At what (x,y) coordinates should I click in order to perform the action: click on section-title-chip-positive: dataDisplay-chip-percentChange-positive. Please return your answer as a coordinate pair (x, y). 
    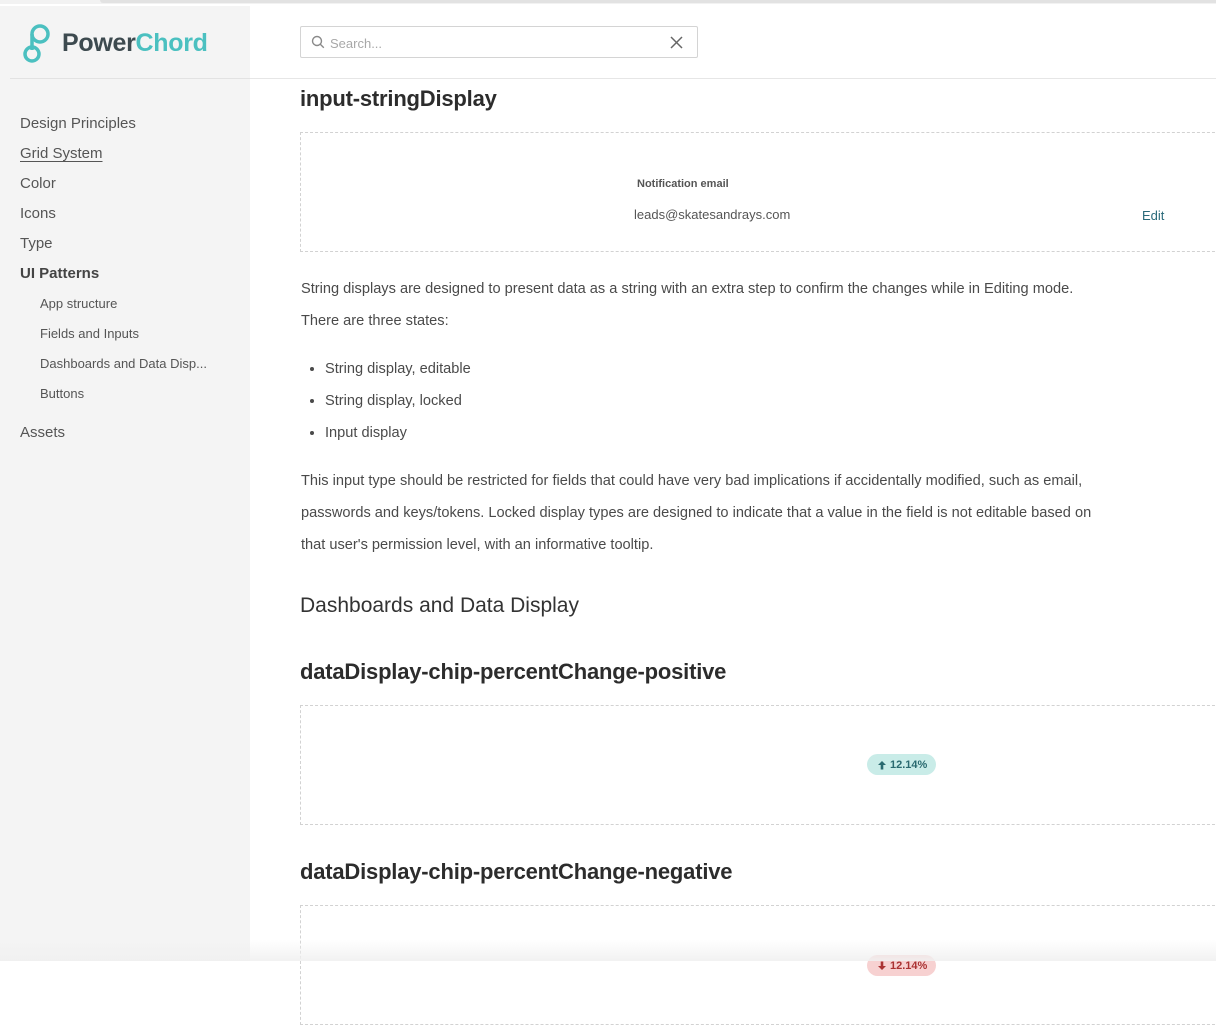
    Looking at the image, I should click on (513, 671).